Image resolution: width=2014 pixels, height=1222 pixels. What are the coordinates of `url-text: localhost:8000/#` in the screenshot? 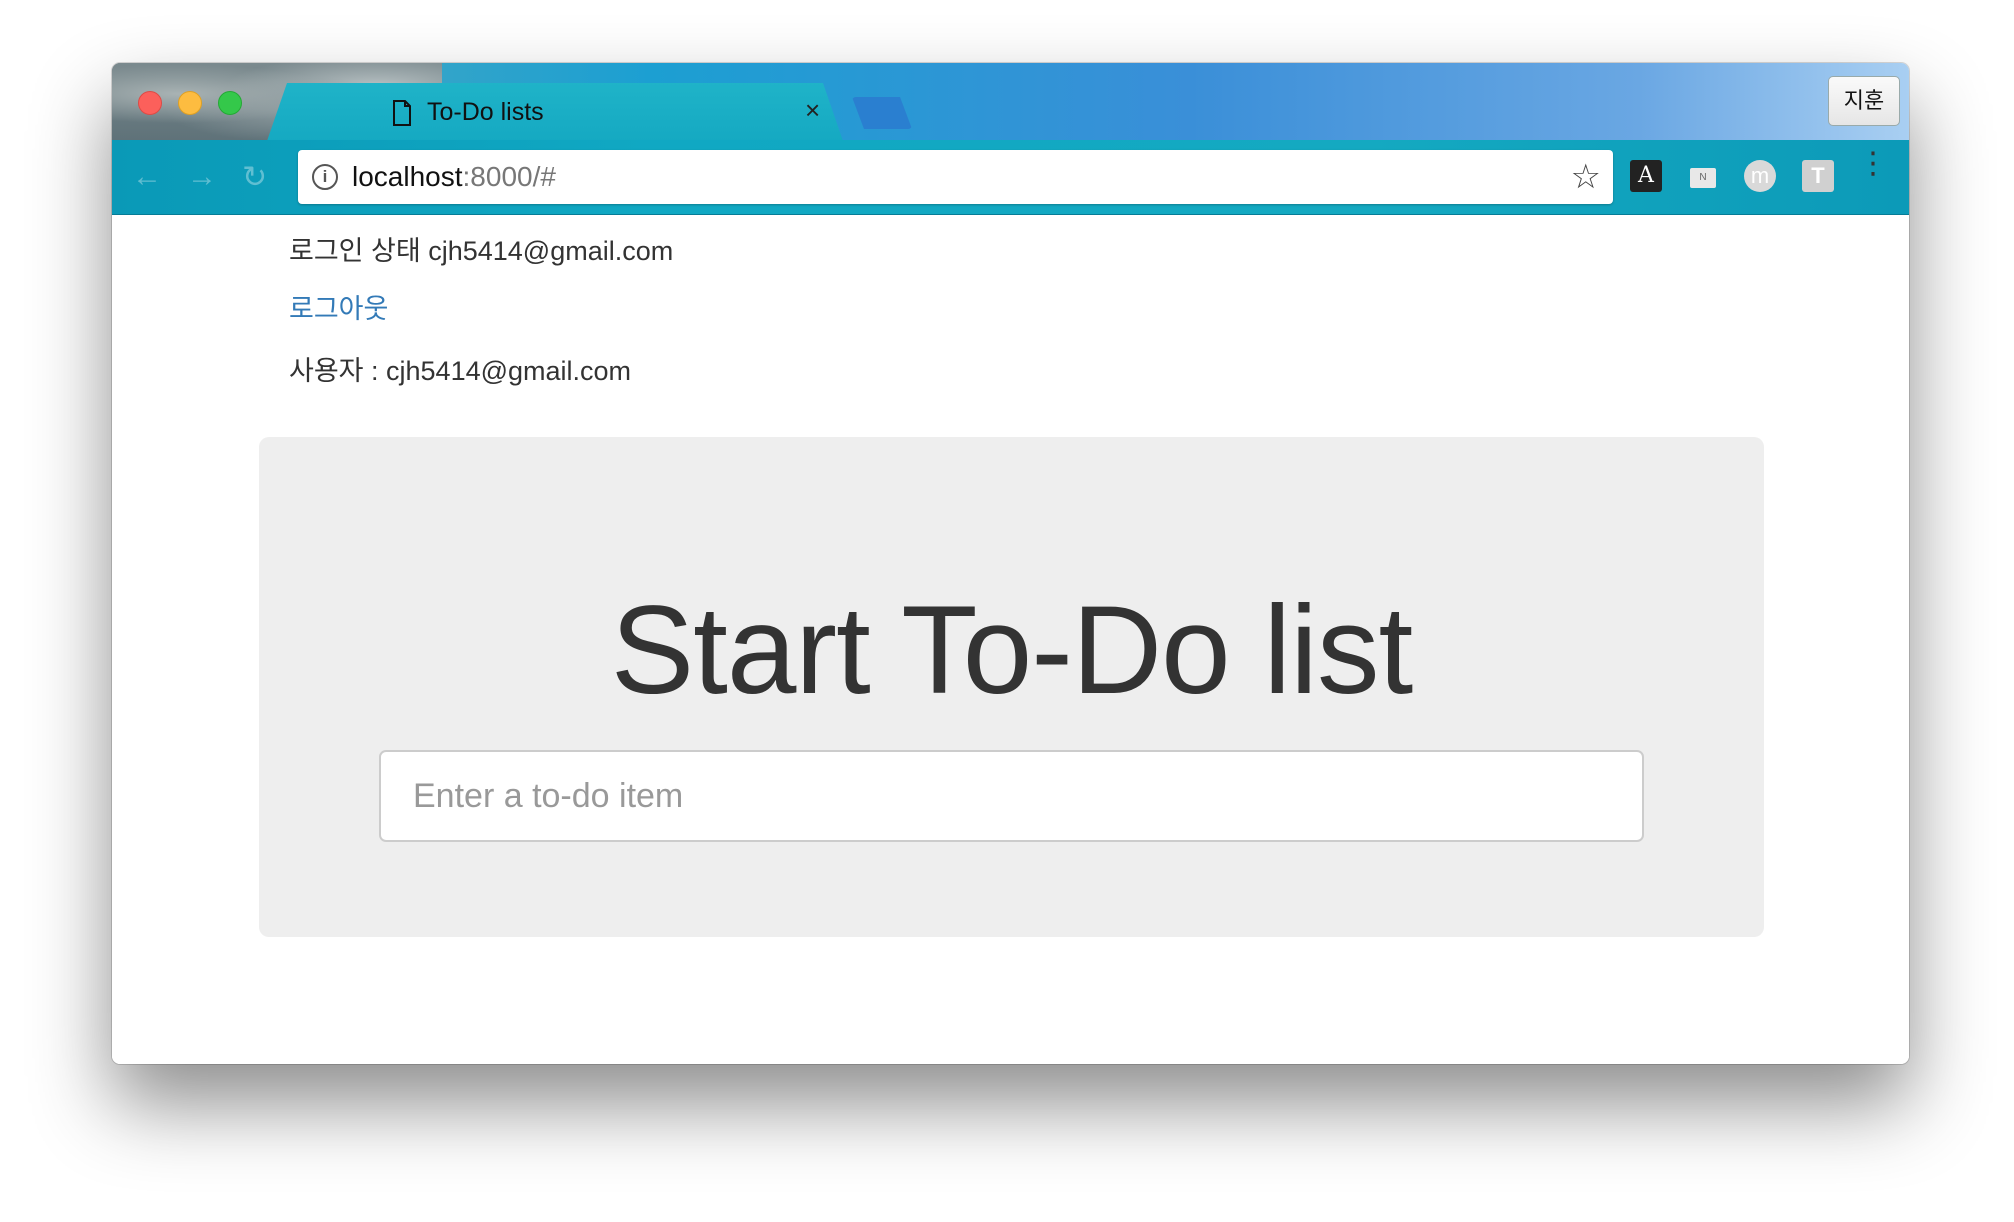 It's located at (454, 177).